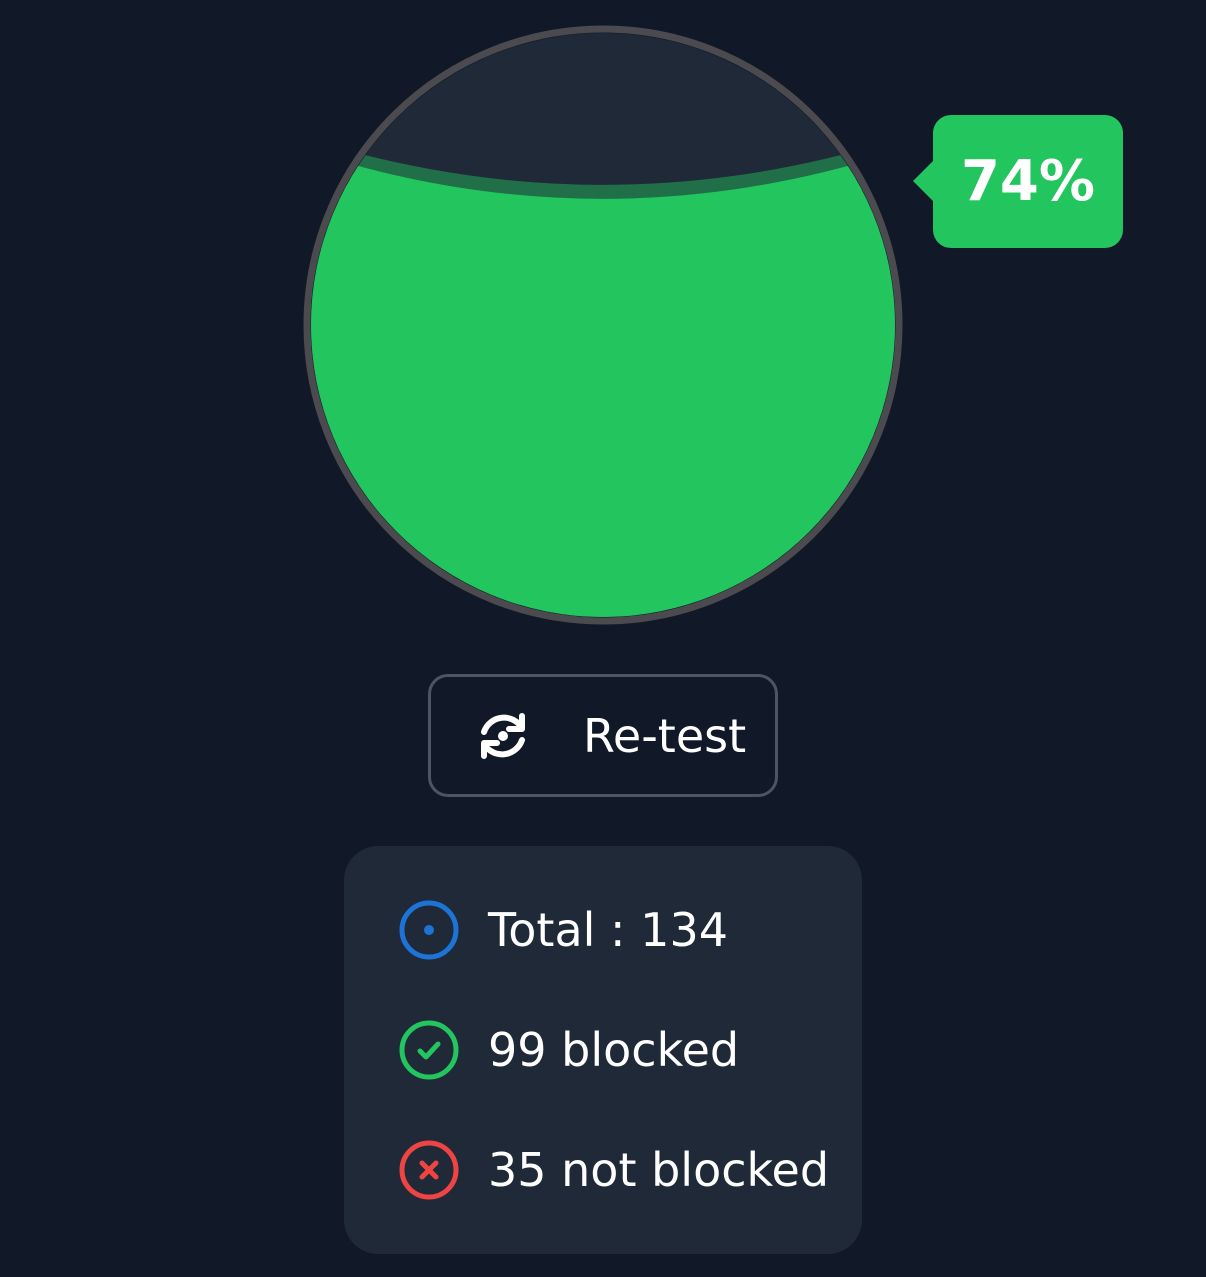  I want to click on stat-not-blocked: 35 not blocked, so click(613, 1170).